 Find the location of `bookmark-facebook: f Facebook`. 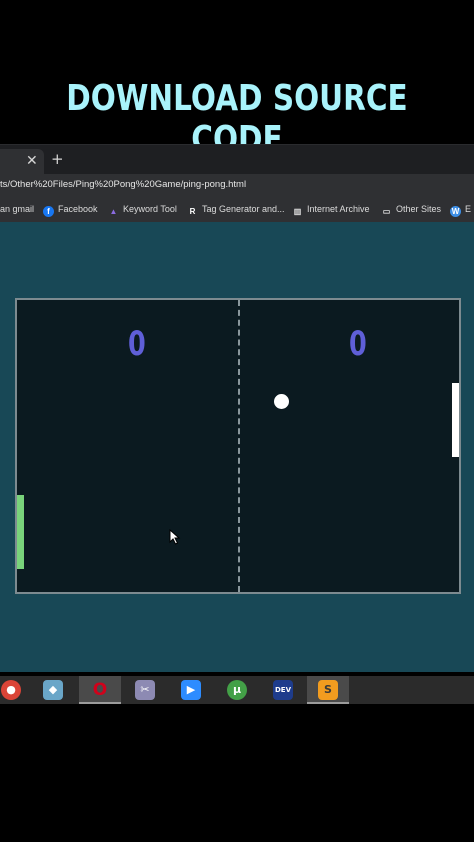

bookmark-facebook: f Facebook is located at coordinates (70, 210).